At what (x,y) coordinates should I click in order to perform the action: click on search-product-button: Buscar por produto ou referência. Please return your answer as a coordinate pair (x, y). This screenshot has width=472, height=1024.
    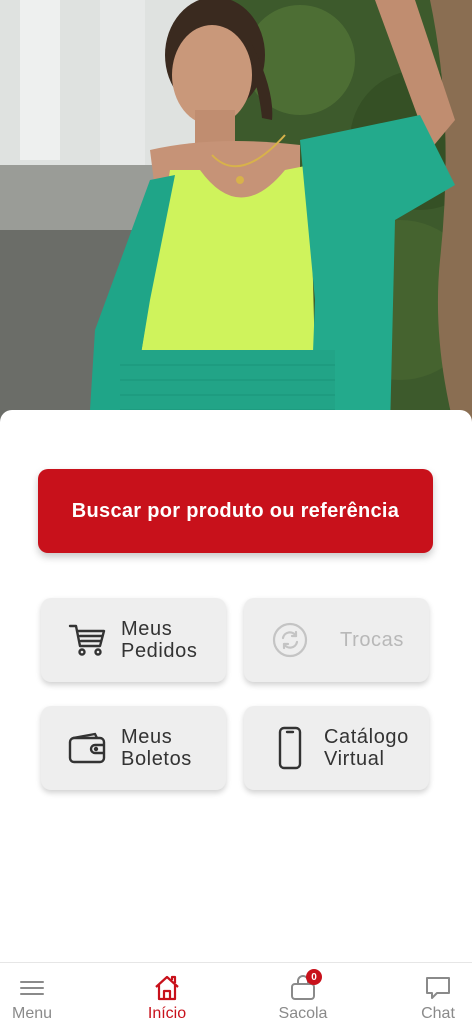
    Looking at the image, I should click on (235, 511).